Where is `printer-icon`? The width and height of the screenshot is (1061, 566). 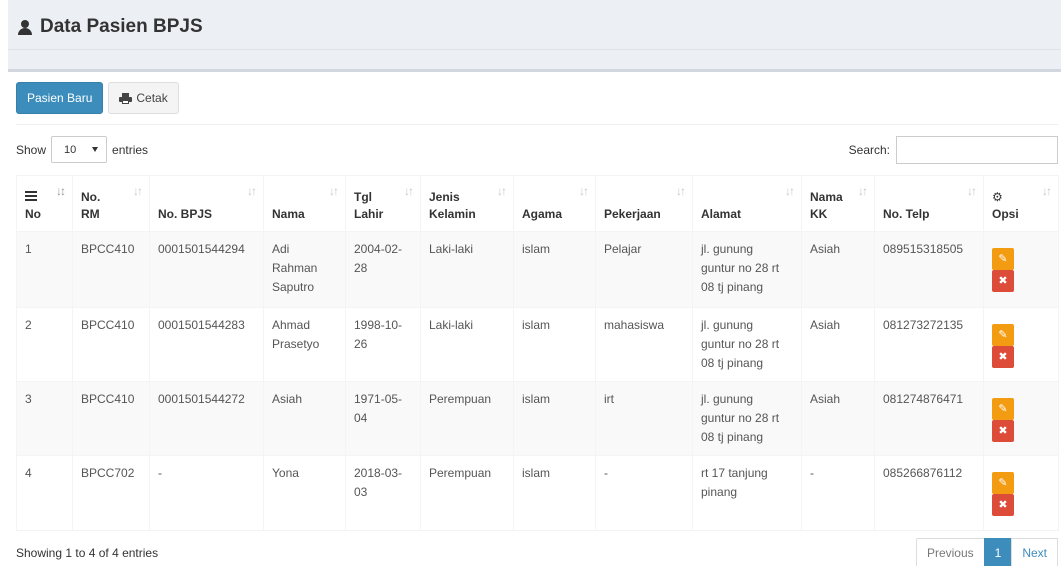
printer-icon is located at coordinates (126, 98).